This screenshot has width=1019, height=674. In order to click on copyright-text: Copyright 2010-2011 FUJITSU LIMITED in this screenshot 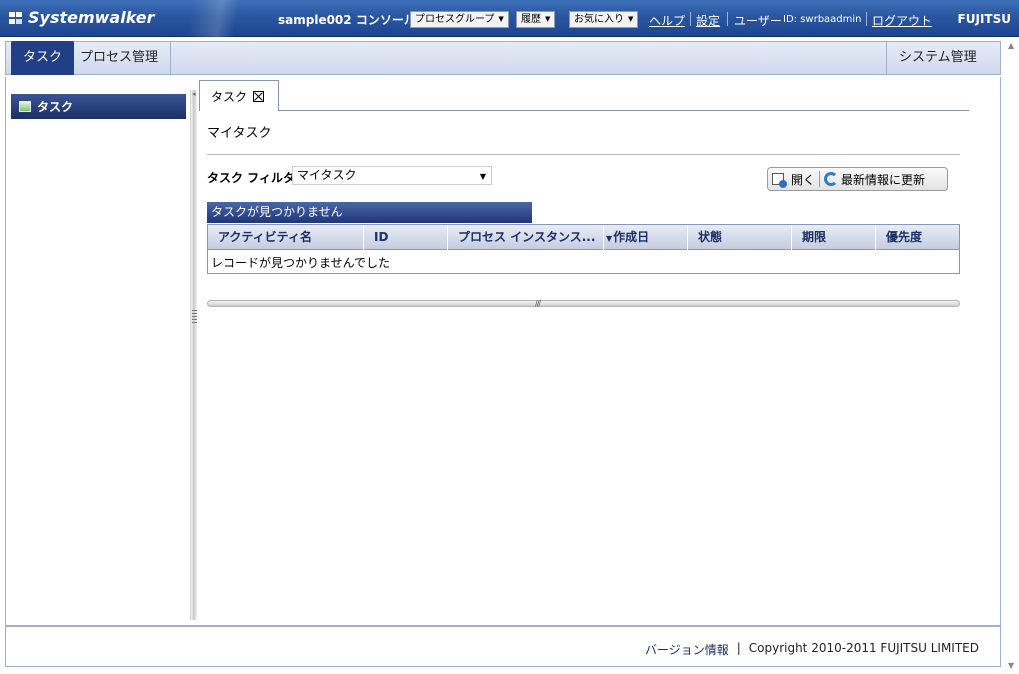, I will do `click(863, 648)`.